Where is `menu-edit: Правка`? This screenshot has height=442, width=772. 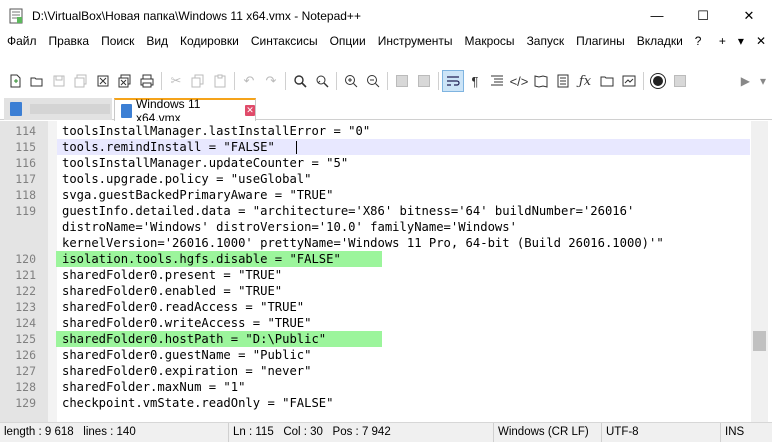
menu-edit: Правка is located at coordinates (69, 41).